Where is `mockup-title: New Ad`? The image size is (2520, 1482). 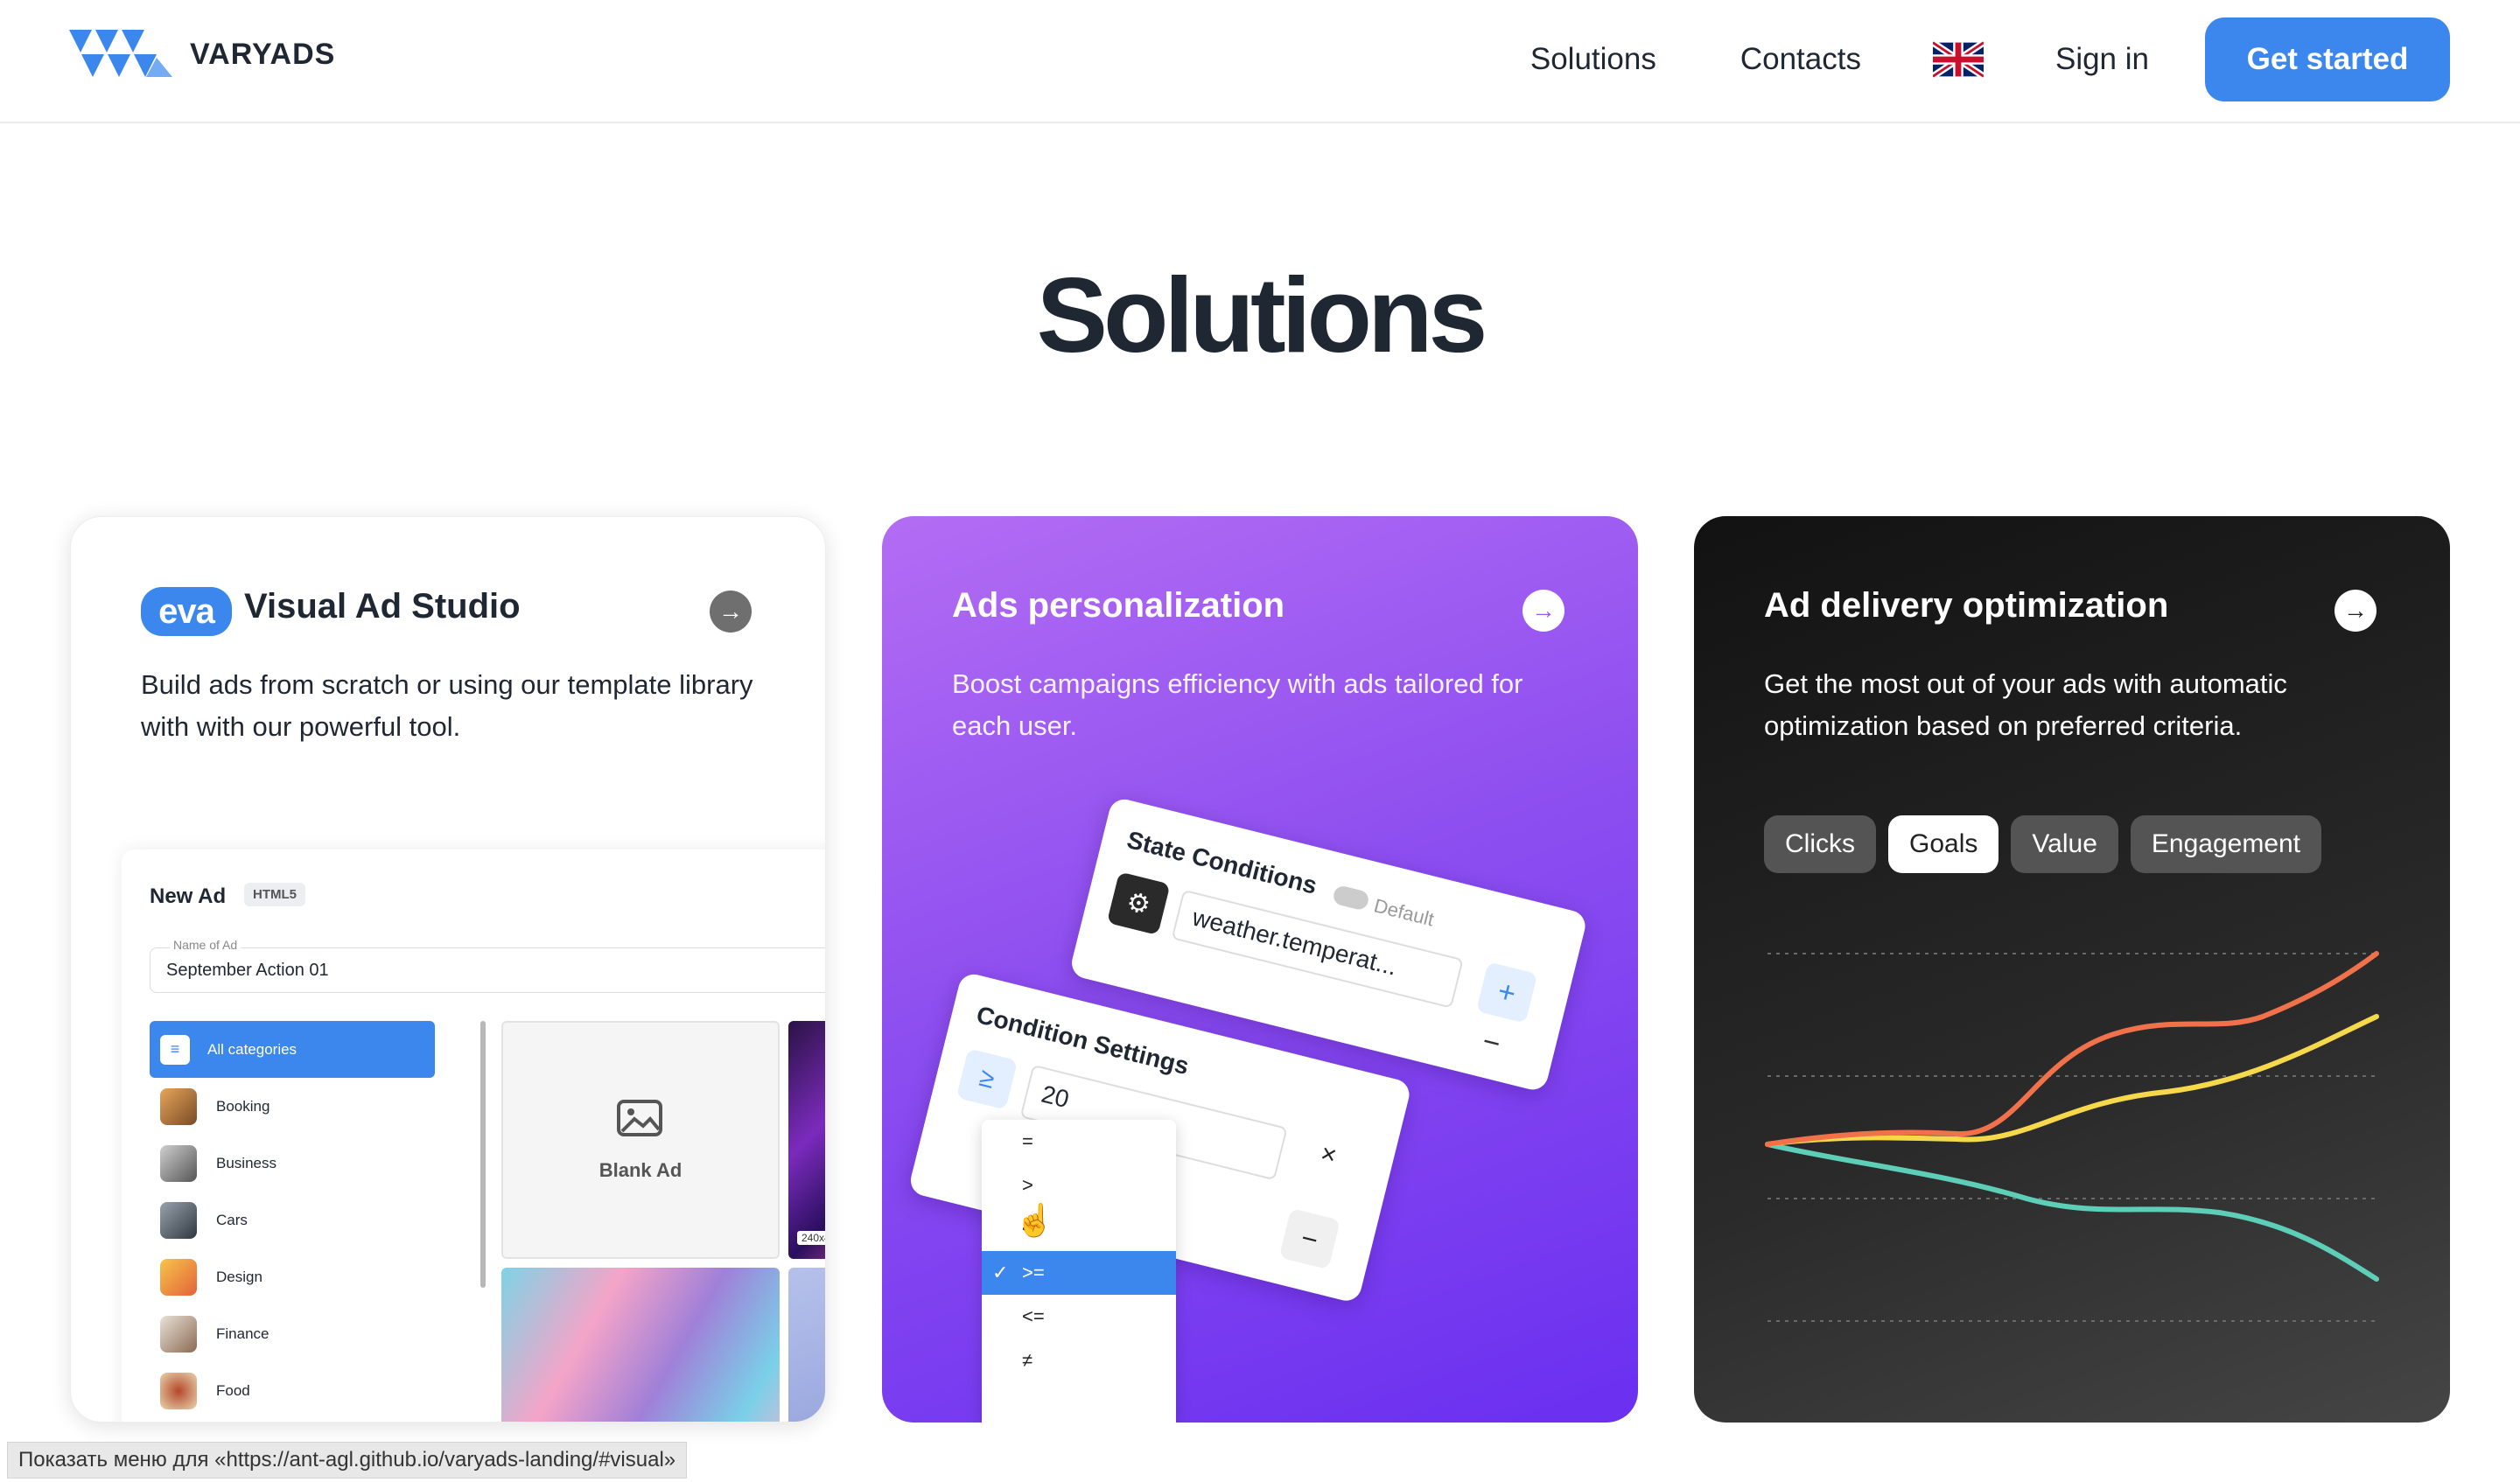 mockup-title: New Ad is located at coordinates (188, 896).